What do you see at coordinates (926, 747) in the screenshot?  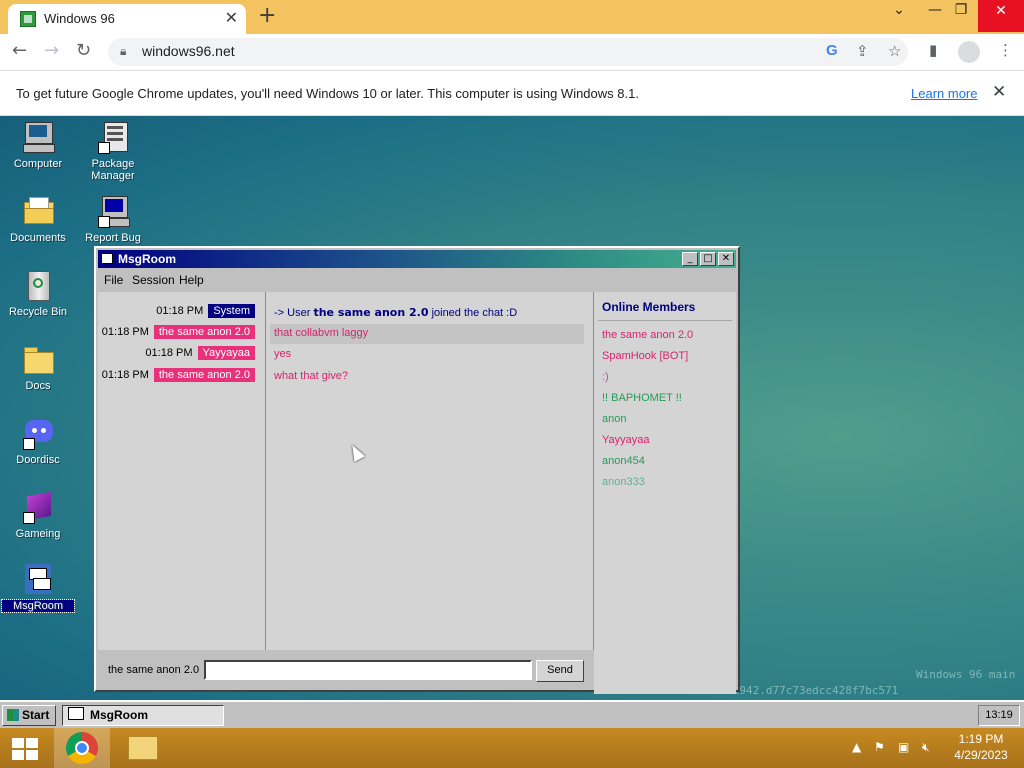 I see `volume-muted-icon: 🔇︎` at bounding box center [926, 747].